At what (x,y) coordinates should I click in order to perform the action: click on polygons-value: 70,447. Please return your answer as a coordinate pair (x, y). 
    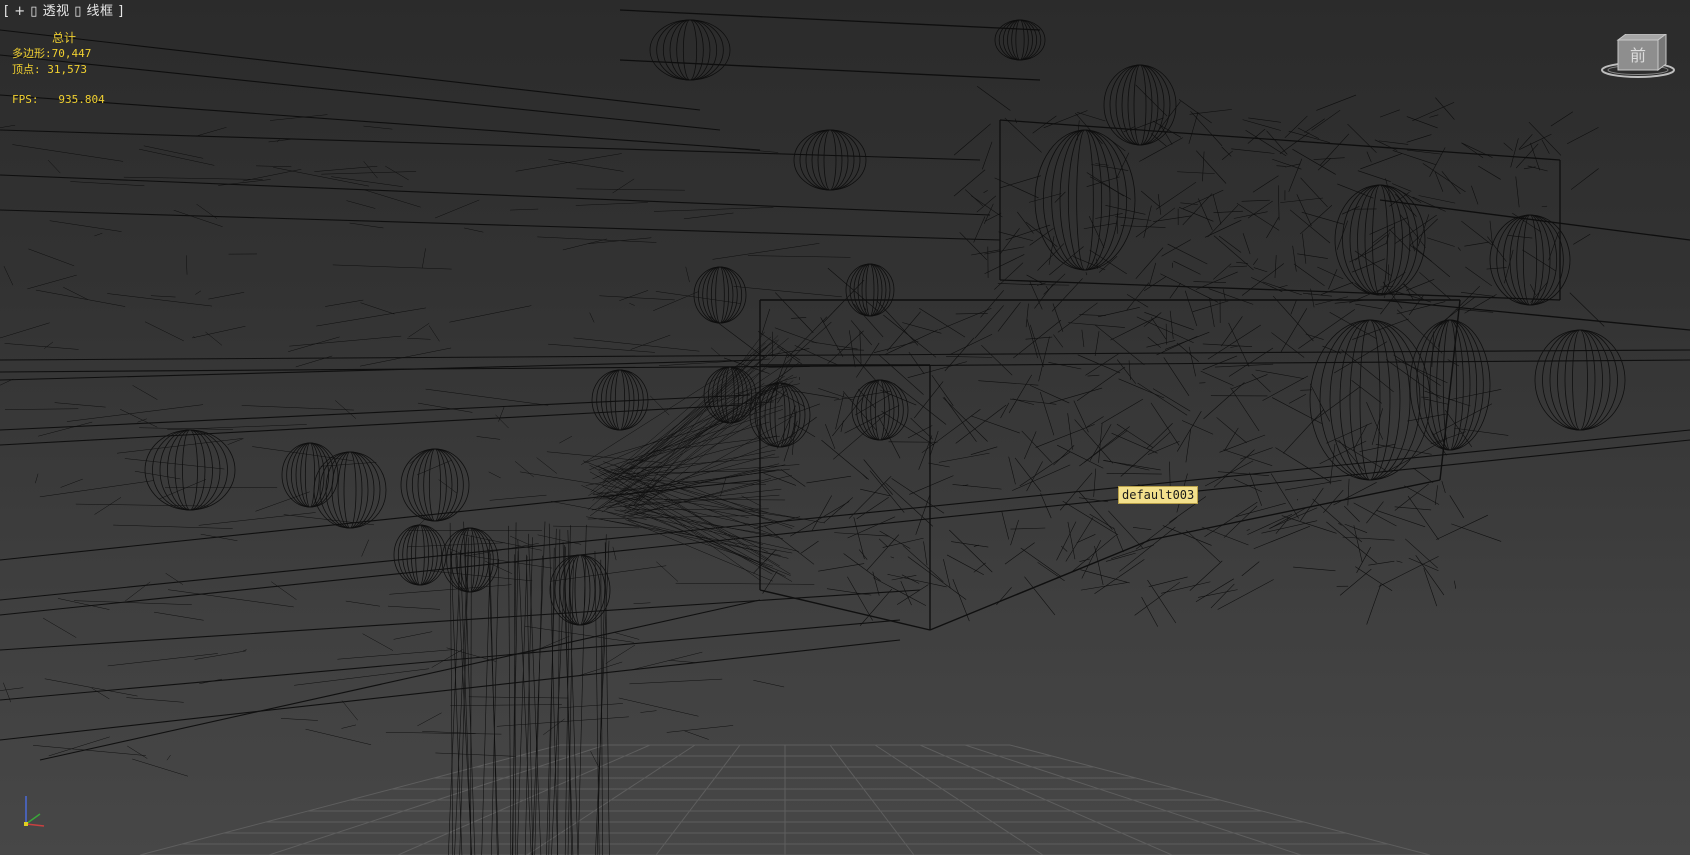
    Looking at the image, I should click on (71, 53).